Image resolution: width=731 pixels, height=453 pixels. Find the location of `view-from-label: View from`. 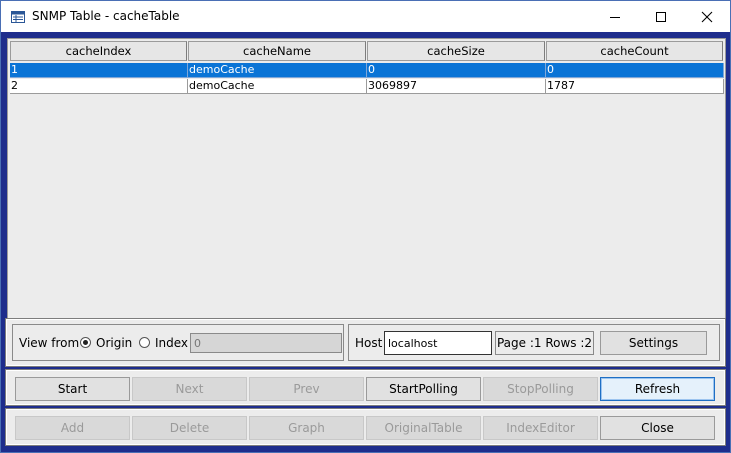

view-from-label: View from is located at coordinates (49, 343).